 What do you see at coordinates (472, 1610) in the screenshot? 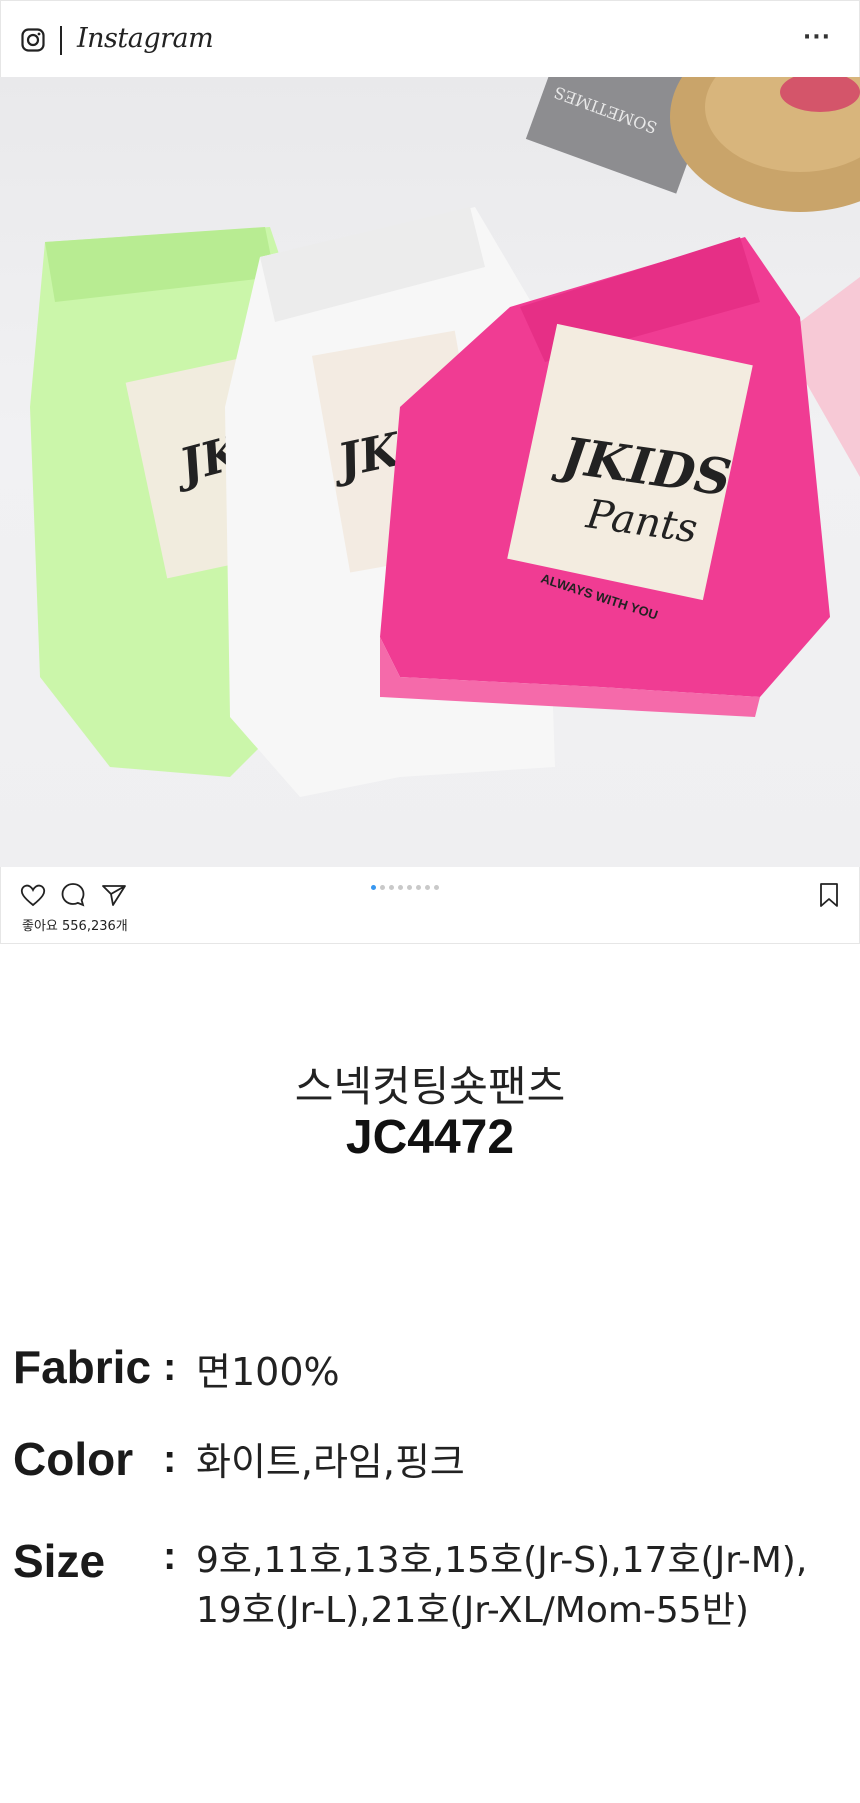
I see `size-line-2: 19호(Jr-L),21호(Jr-XL/Mom-55반)` at bounding box center [472, 1610].